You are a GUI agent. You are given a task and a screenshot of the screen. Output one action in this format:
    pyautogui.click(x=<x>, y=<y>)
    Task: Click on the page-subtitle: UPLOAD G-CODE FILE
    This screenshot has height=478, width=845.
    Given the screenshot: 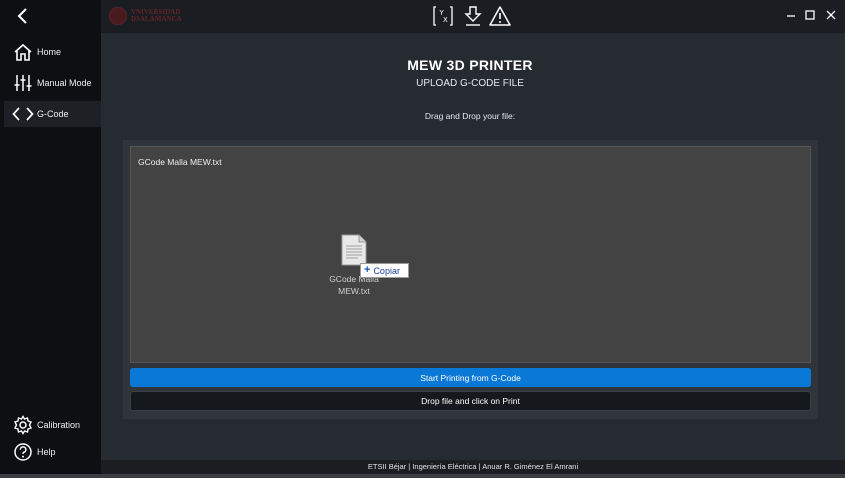 What is the action you would take?
    pyautogui.click(x=470, y=83)
    